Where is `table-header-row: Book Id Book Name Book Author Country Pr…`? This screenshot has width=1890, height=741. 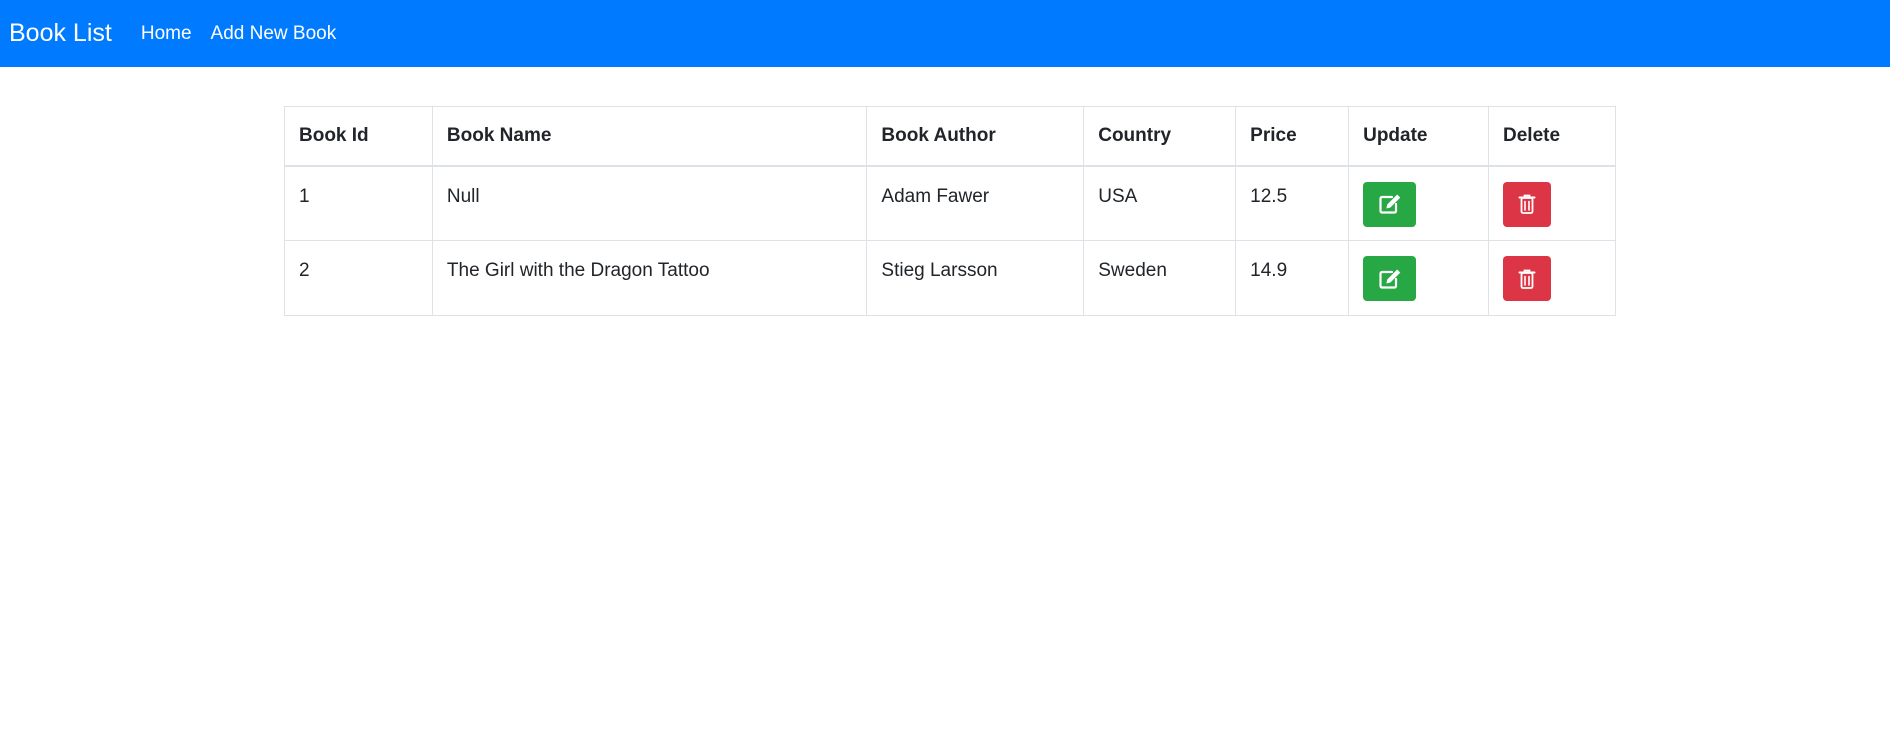
table-header-row: Book Id Book Name Book Author Country Pr… is located at coordinates (950, 136).